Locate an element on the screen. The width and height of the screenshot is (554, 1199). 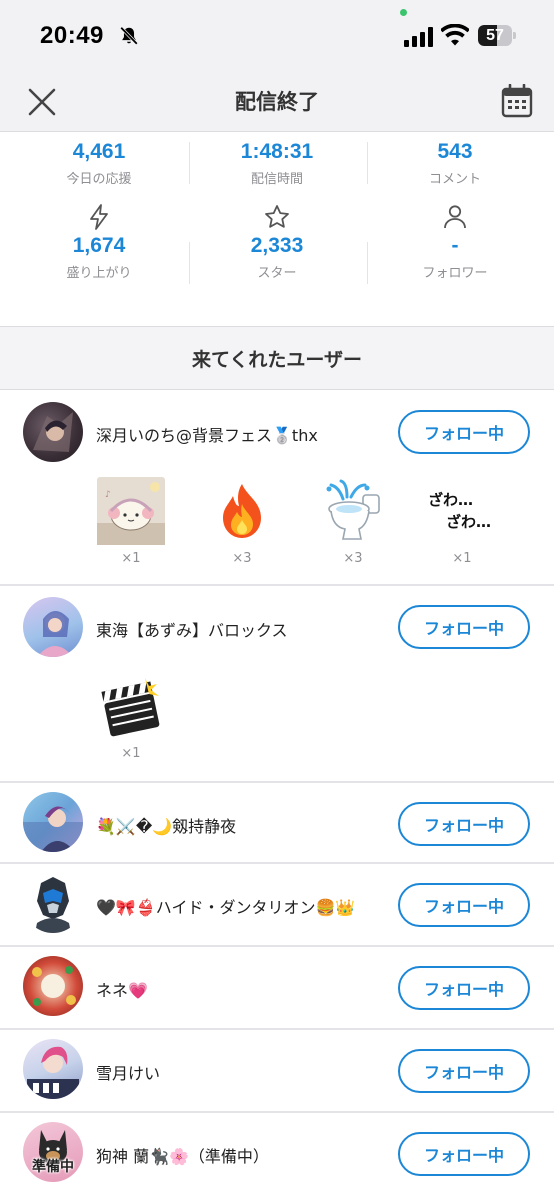
wifi-icon is located at coordinates (455, 35).